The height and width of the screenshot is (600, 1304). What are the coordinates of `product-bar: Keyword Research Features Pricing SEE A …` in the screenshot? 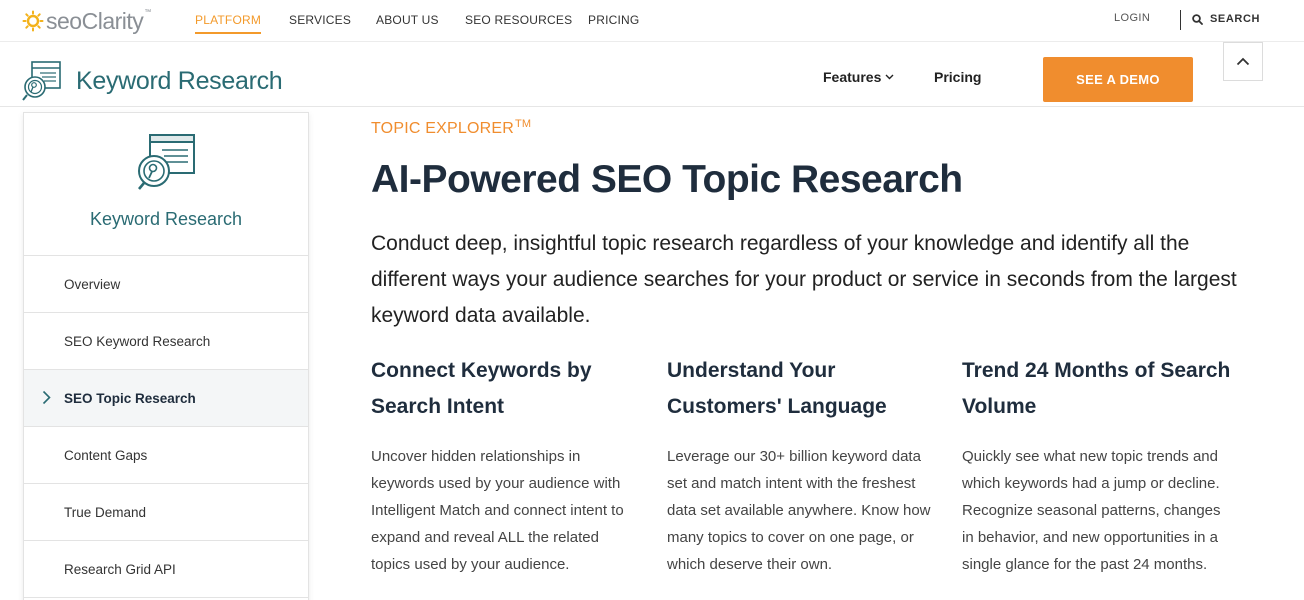 It's located at (652, 74).